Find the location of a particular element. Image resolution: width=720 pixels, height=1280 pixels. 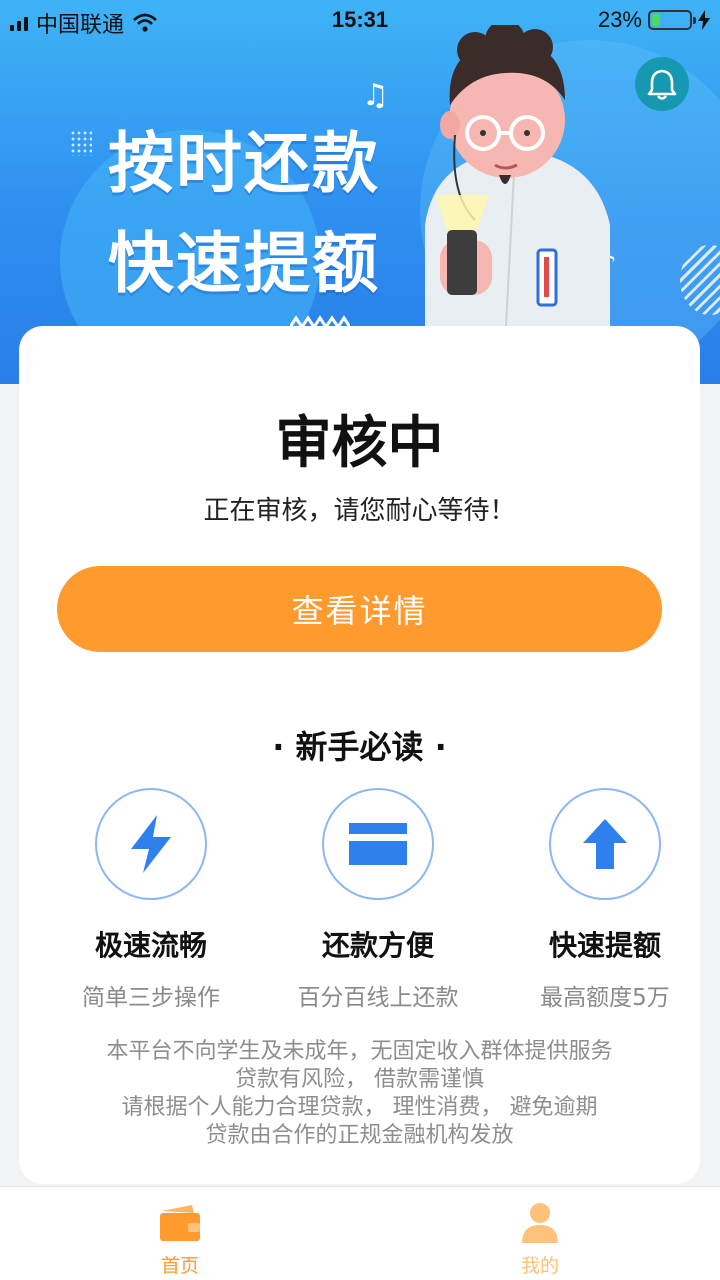

tab-home-label: 首页 is located at coordinates (179, 1266).